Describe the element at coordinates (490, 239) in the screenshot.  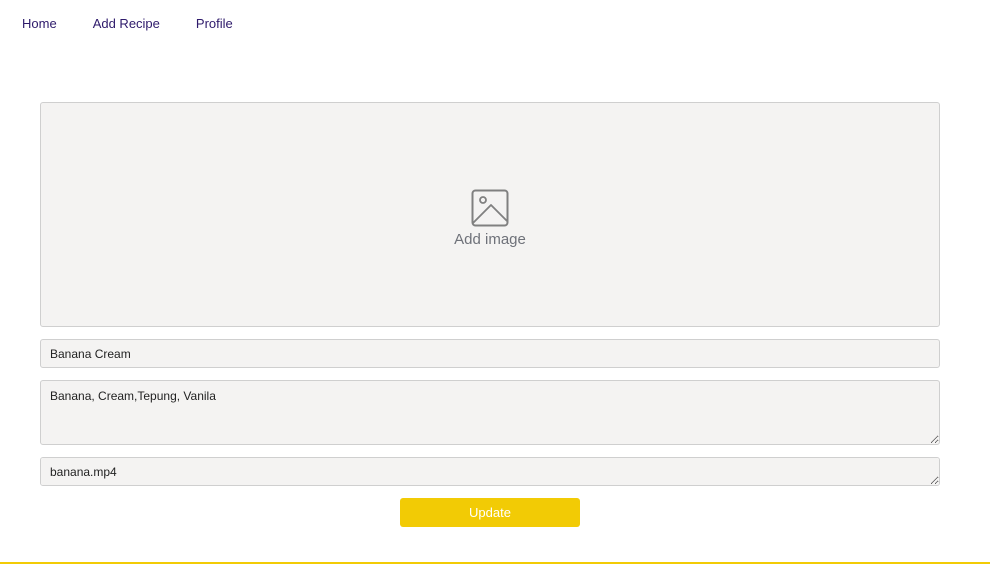
I see `add-image-label: Add image` at that location.